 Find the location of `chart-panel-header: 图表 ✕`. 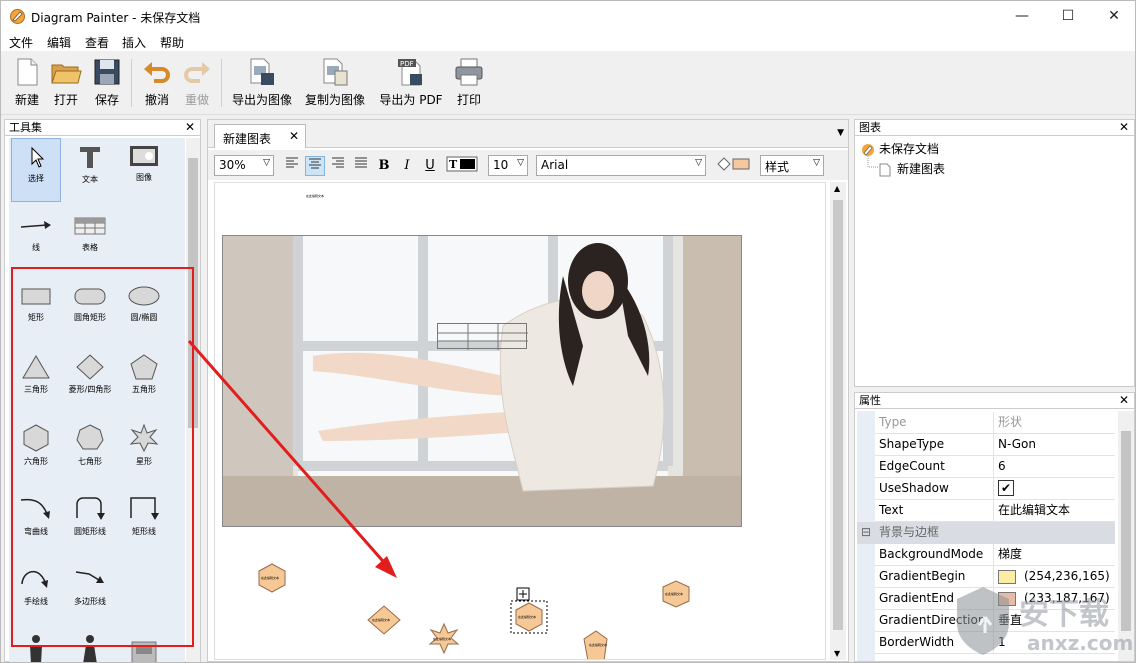

chart-panel-header: 图表 ✕ is located at coordinates (994, 128).